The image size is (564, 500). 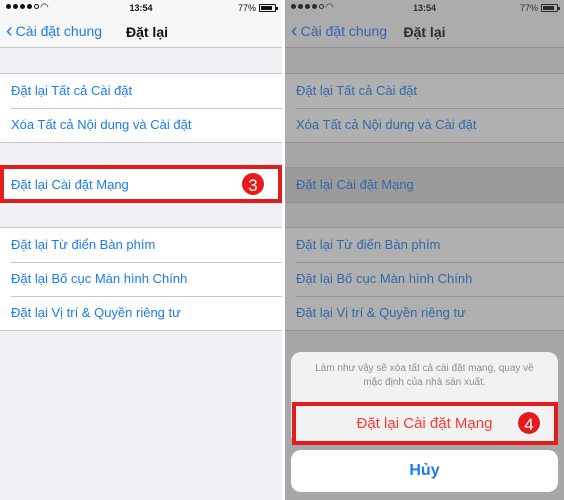 I want to click on battery-percent: 77%, so click(x=246, y=8).